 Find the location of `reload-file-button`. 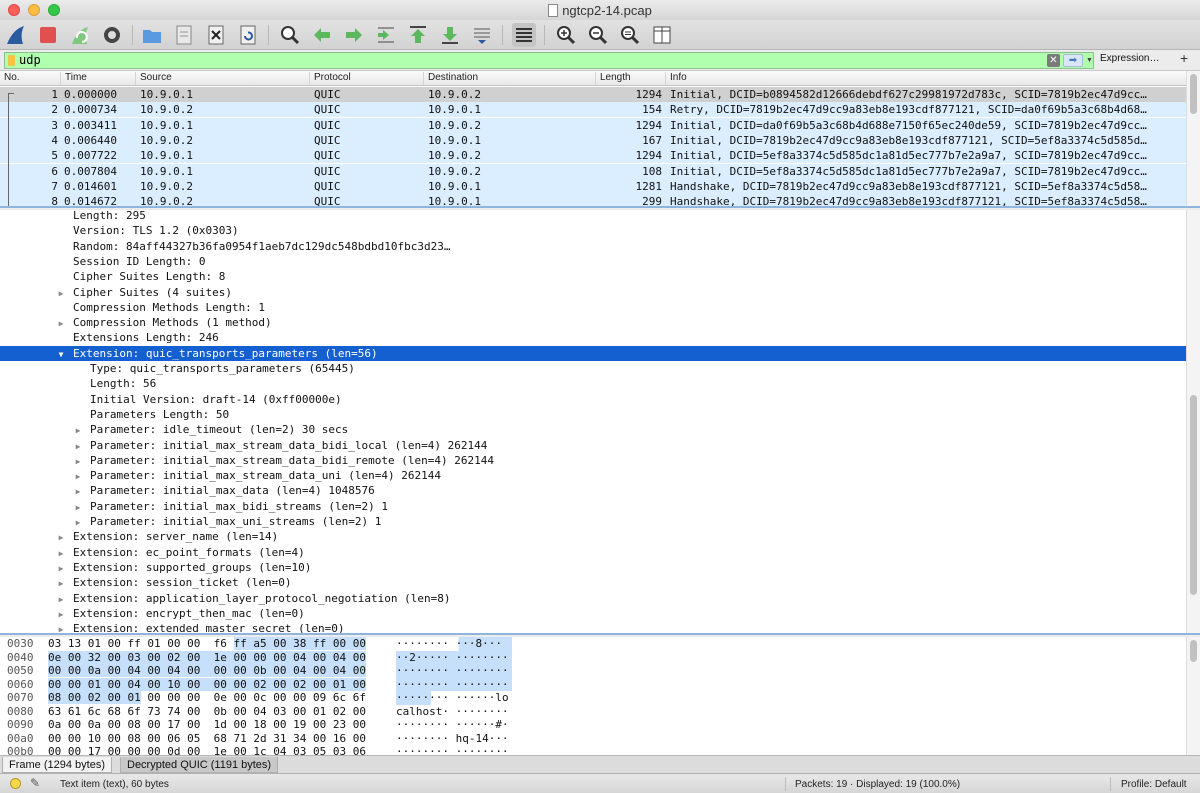

reload-file-button is located at coordinates (248, 35).